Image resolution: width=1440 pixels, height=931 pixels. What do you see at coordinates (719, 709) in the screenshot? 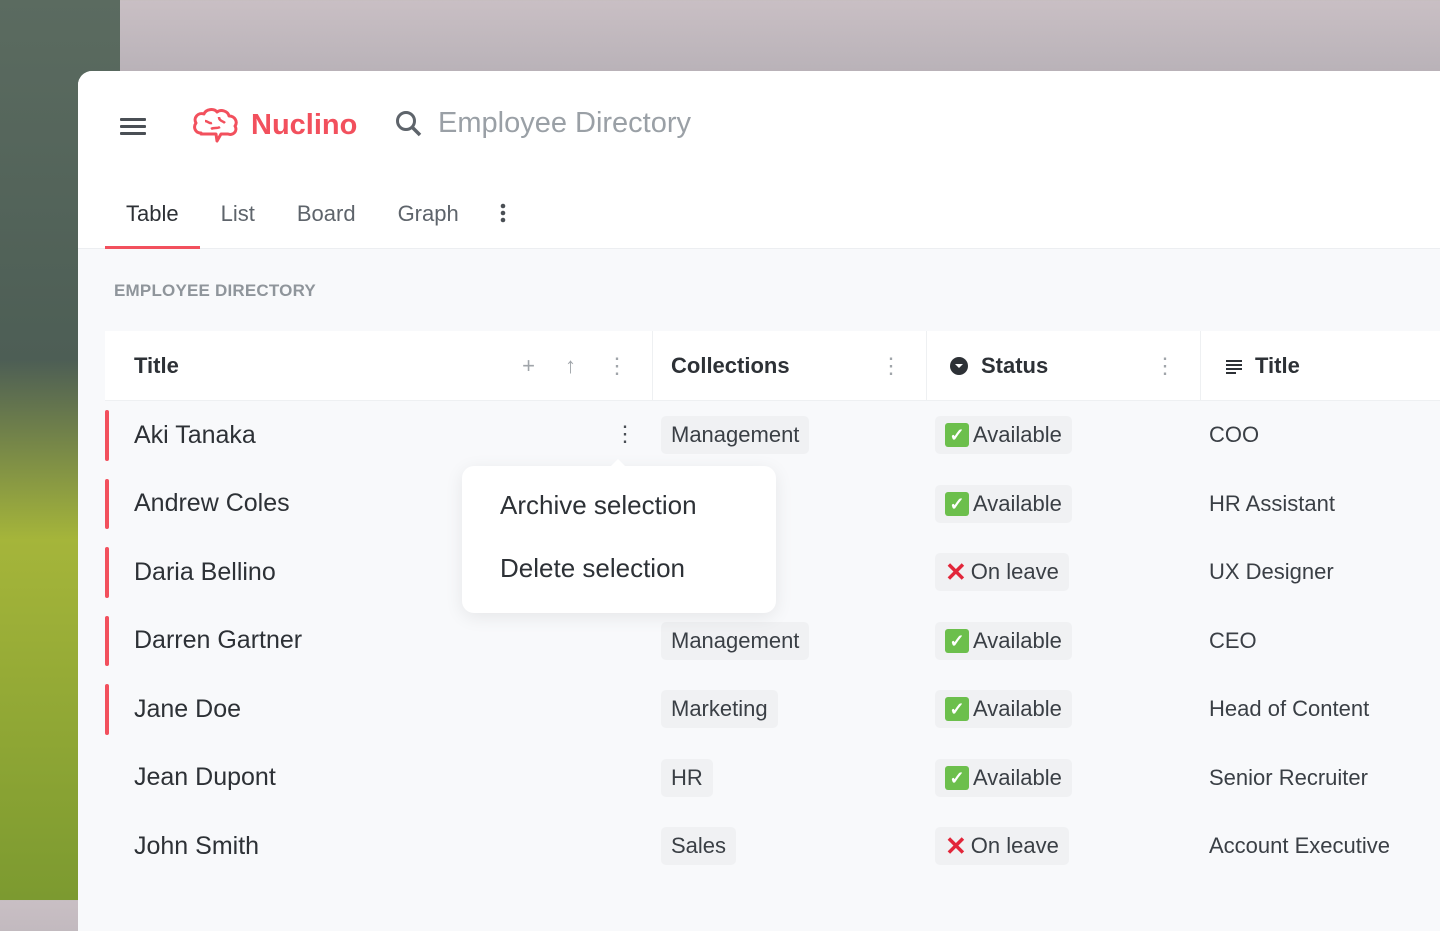
I see `collection-chip: Marketing` at bounding box center [719, 709].